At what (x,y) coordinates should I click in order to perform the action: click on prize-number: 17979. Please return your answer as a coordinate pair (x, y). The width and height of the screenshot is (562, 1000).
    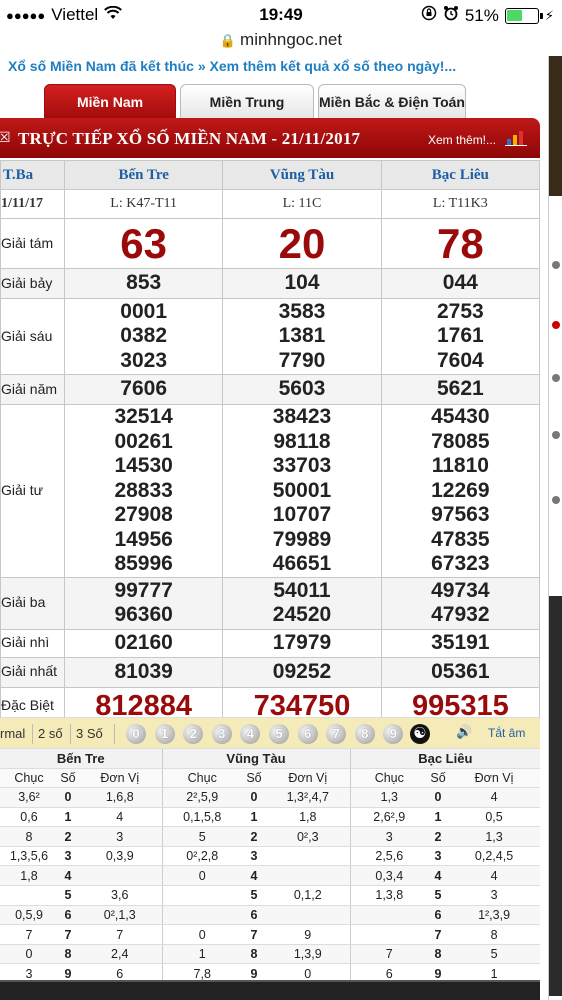
    Looking at the image, I should click on (302, 642).